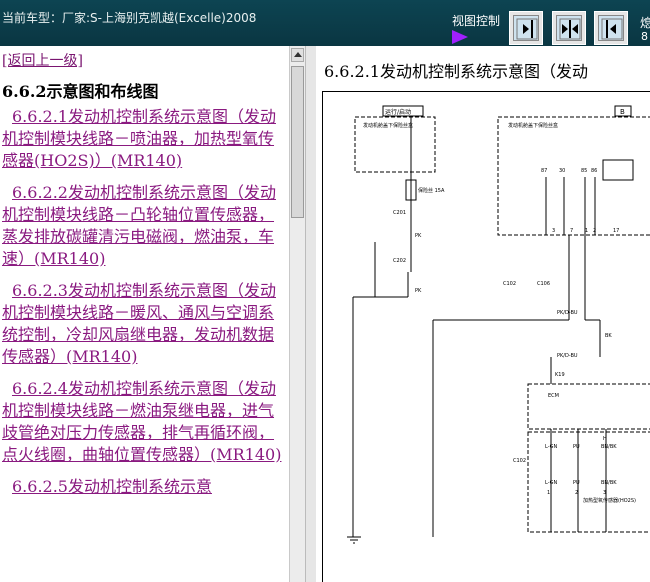 This screenshot has width=650, height=582. Describe the element at coordinates (399, 213) in the screenshot. I see `label-c201: C201` at that location.